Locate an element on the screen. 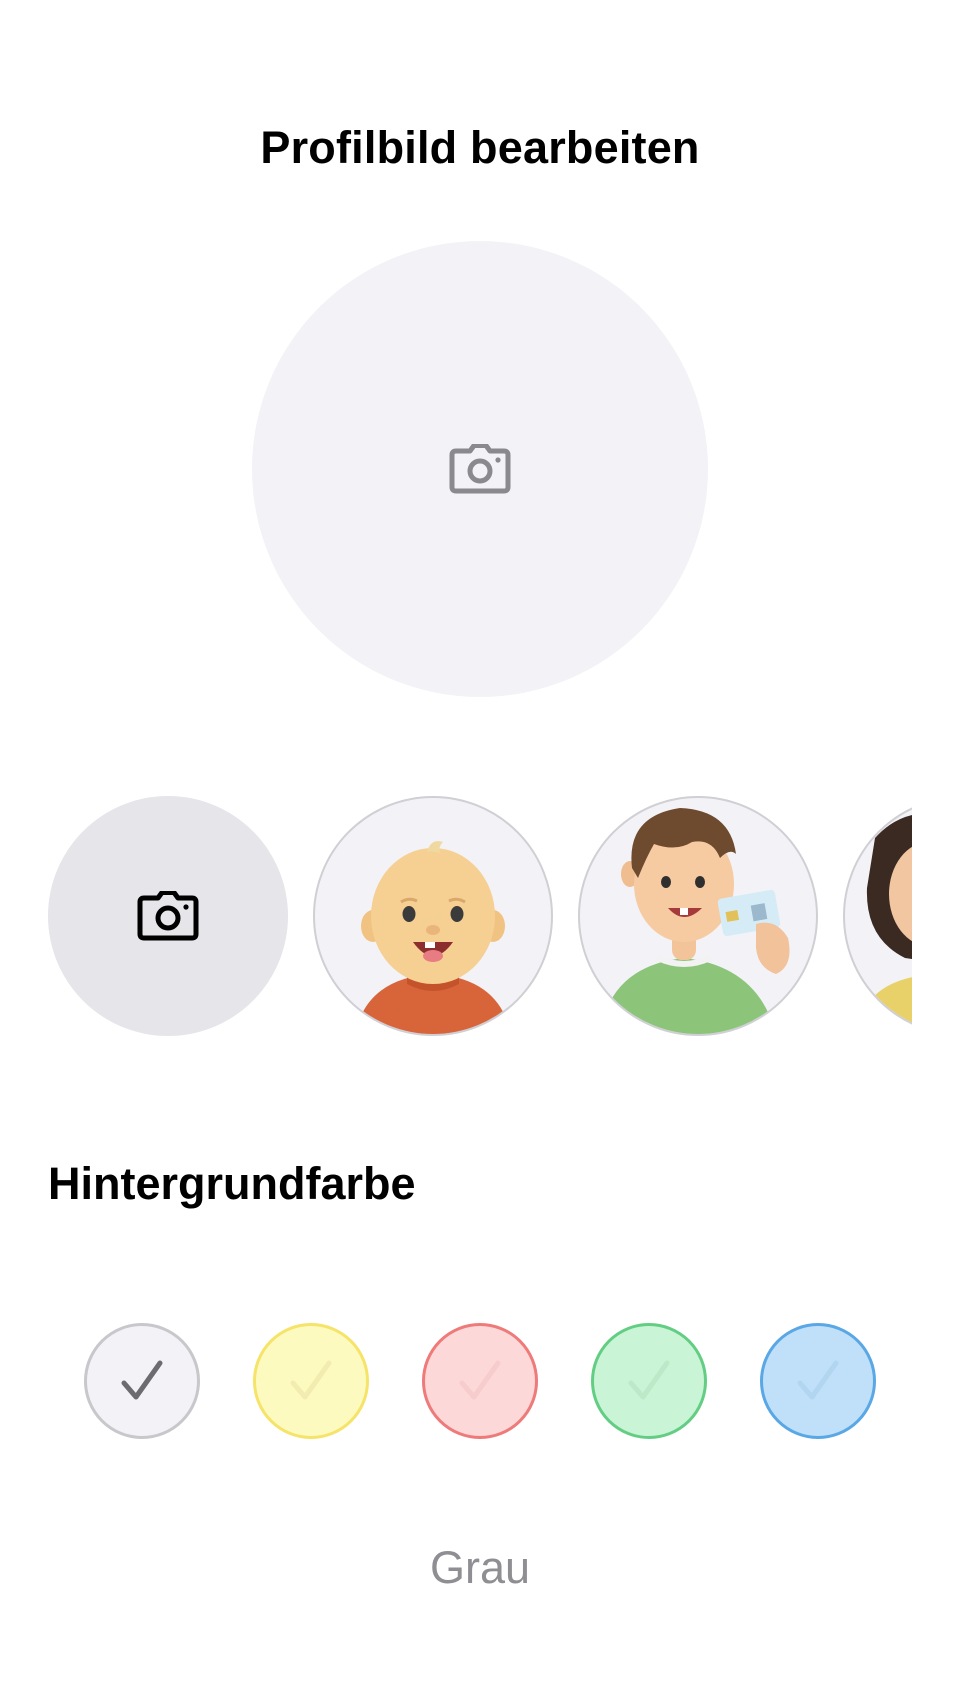  boy-with-id-card-illustration is located at coordinates (695, 921).